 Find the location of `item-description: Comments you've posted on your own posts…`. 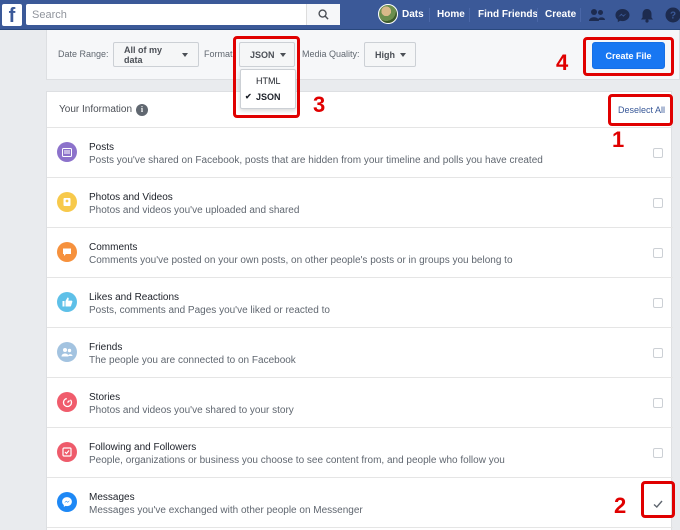

item-description: Comments you've posted on your own posts… is located at coordinates (301, 260).